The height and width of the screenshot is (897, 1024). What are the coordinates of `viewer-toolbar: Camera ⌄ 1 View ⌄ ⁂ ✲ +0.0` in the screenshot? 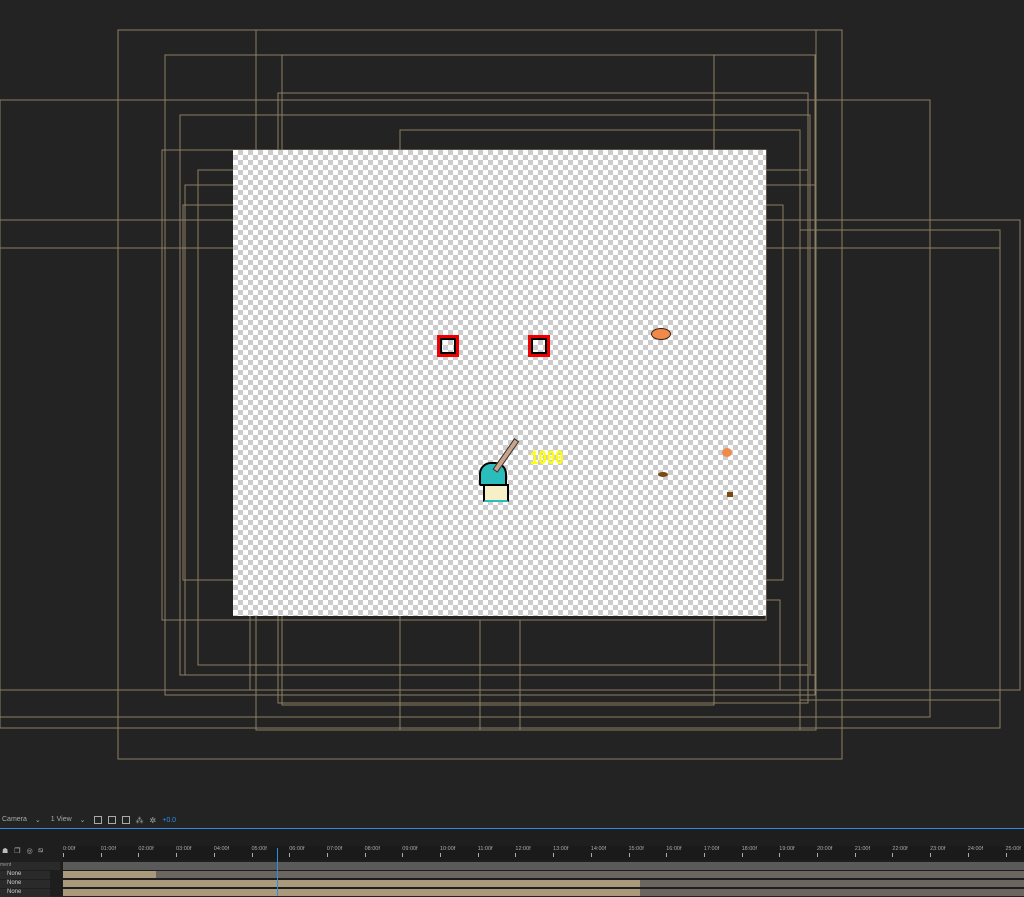 It's located at (512, 820).